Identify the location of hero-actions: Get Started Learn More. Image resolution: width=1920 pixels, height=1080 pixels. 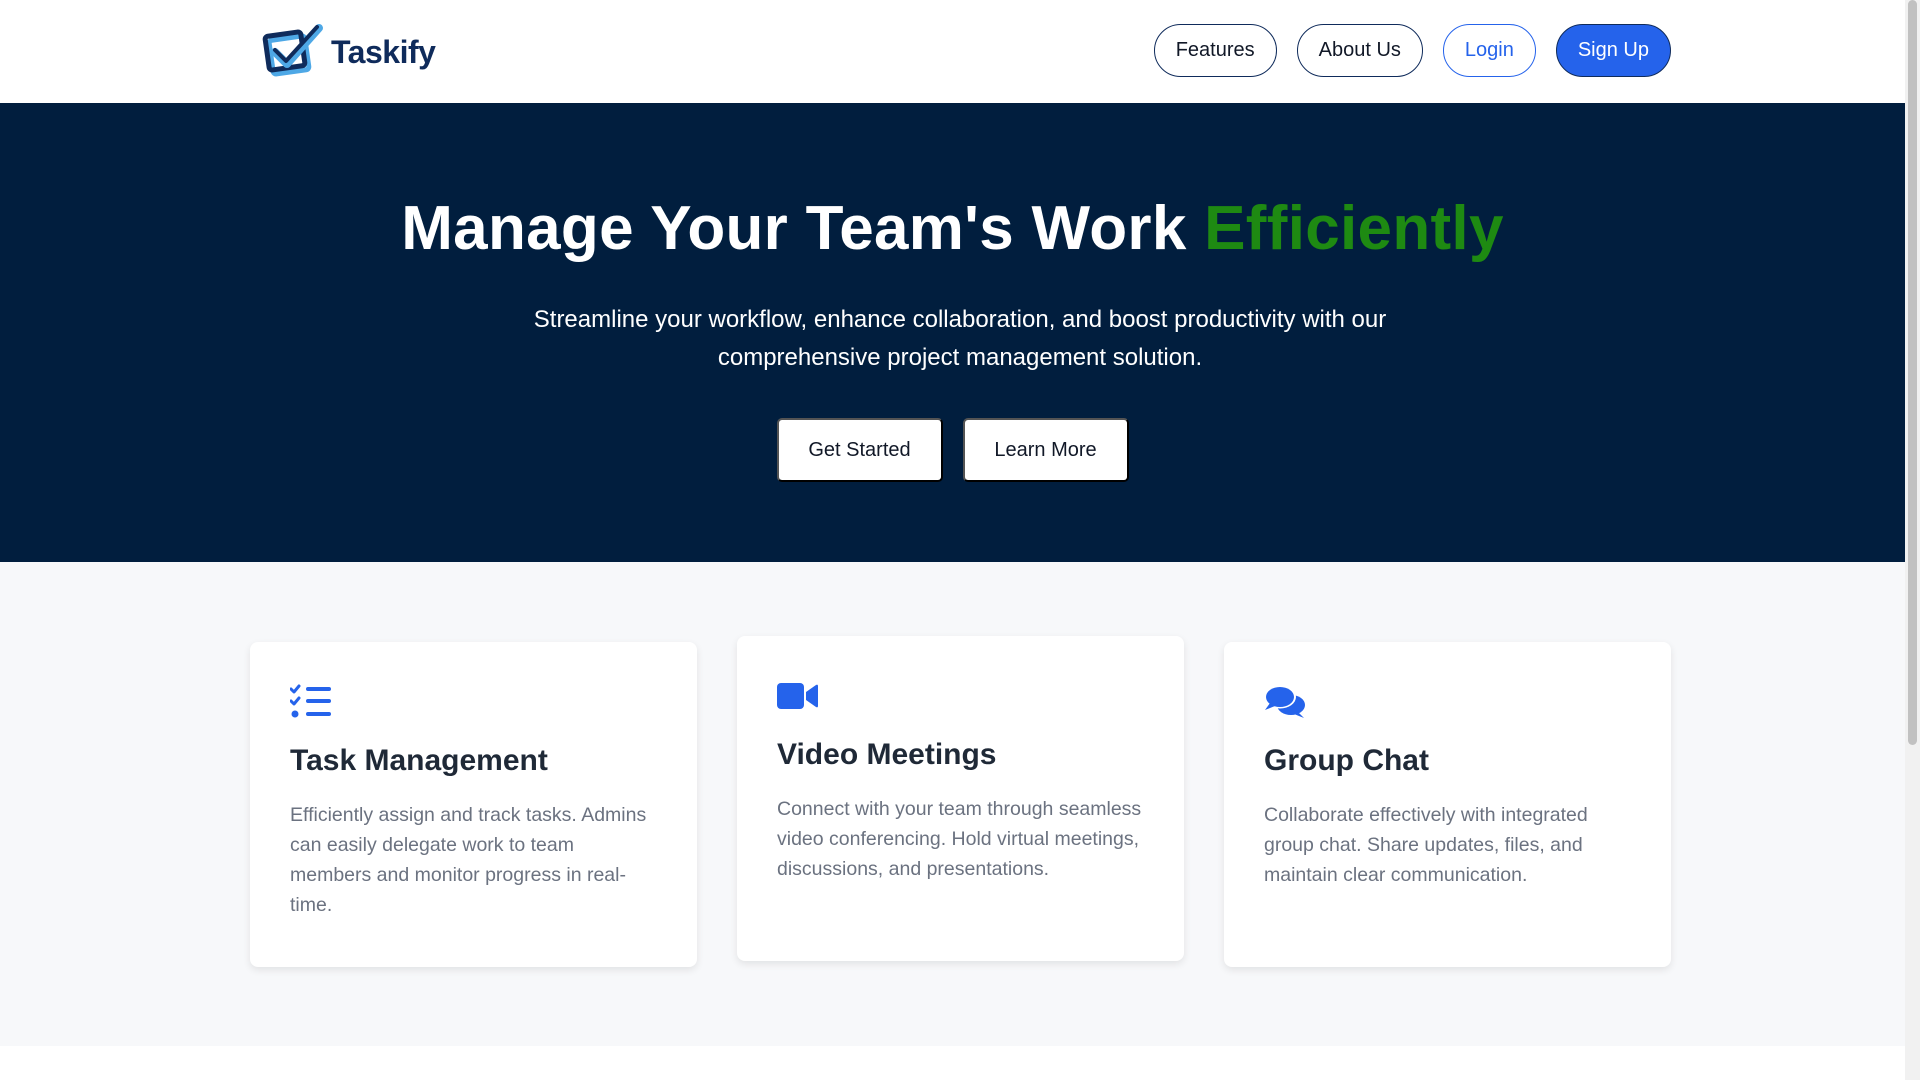
(952, 450).